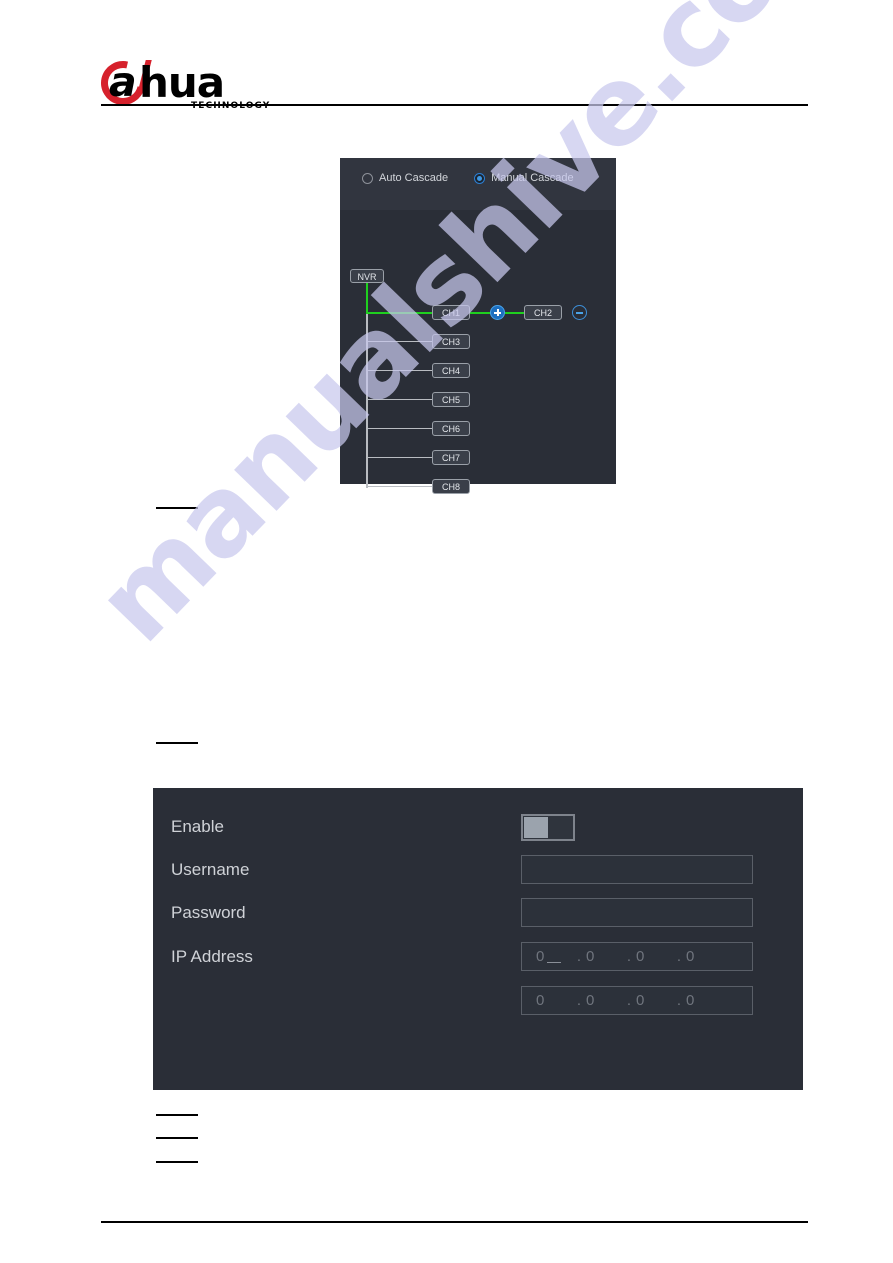  Describe the element at coordinates (704, 1000) in the screenshot. I see `ip2-octet-4: 0` at that location.